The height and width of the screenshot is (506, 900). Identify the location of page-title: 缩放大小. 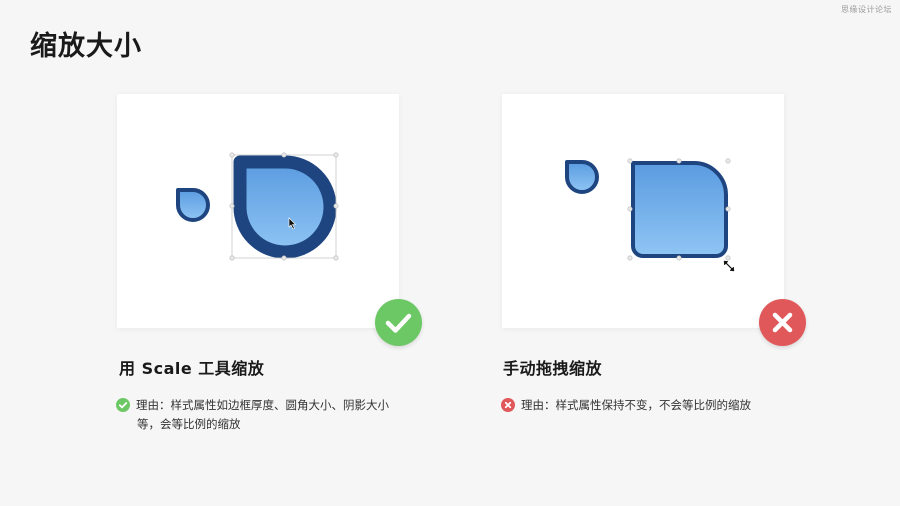
(86, 46).